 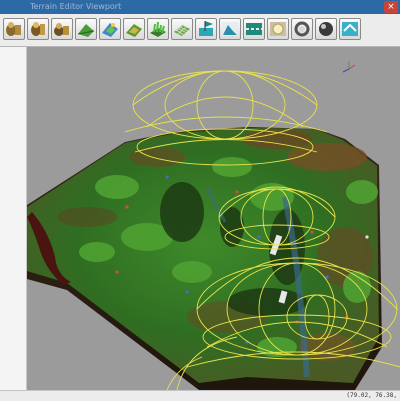 I want to click on terrain-smooth-button, so click(x=134, y=29).